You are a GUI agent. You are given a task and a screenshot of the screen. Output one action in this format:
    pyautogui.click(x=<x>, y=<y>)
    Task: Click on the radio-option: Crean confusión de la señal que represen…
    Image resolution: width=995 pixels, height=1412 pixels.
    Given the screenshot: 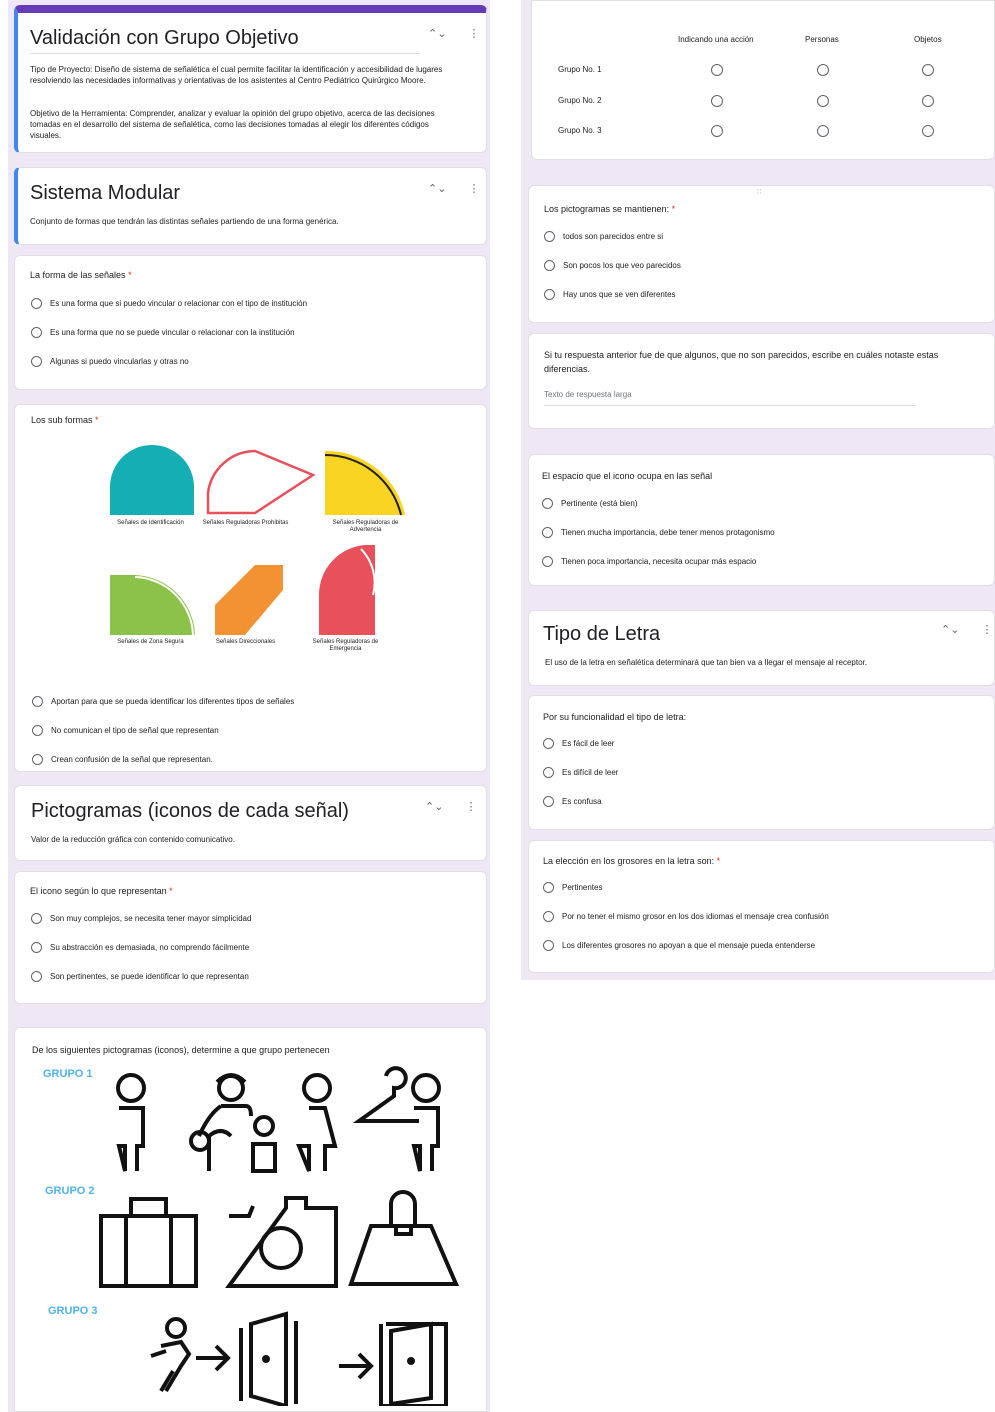 What is the action you would take?
    pyautogui.click(x=122, y=759)
    